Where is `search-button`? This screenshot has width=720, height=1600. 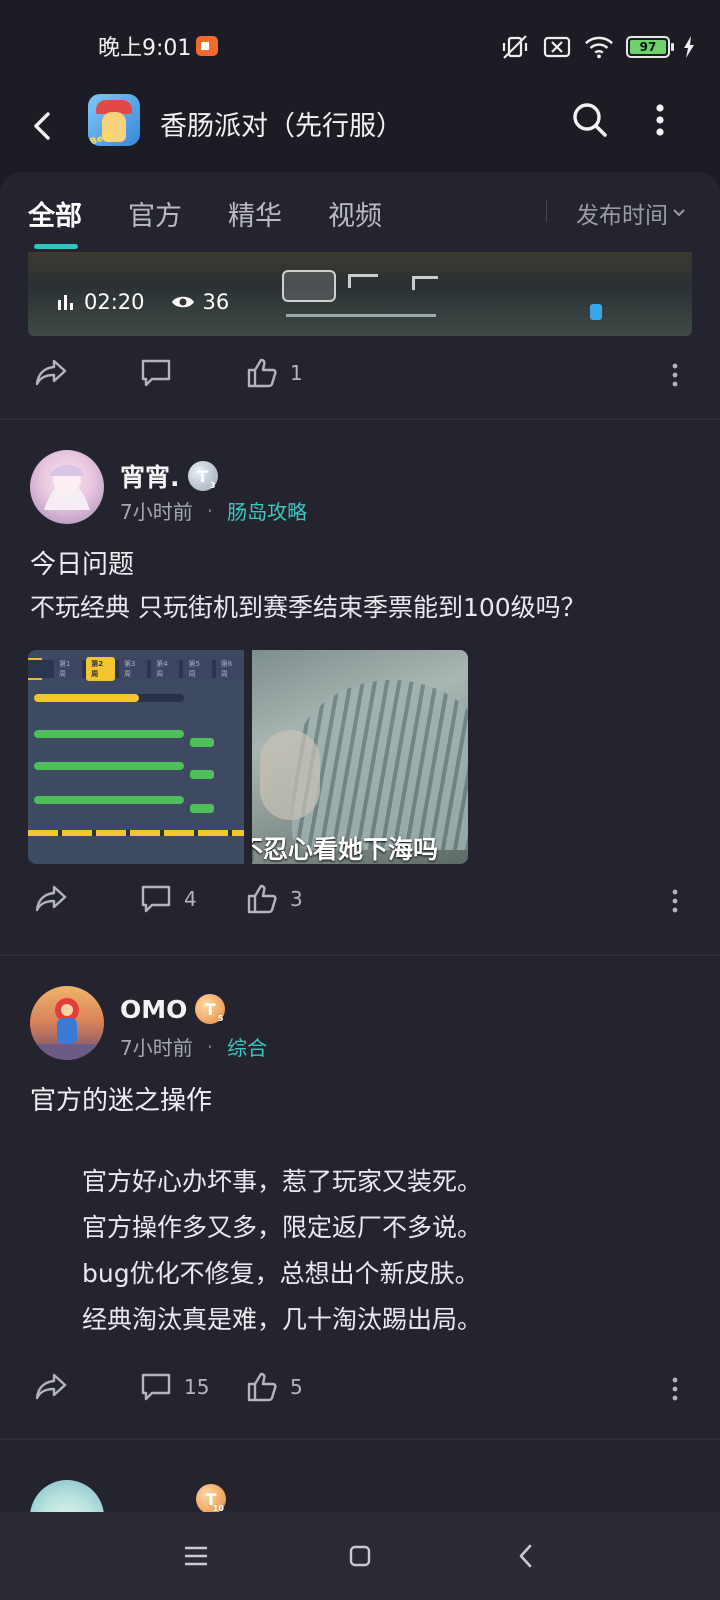 search-button is located at coordinates (590, 120).